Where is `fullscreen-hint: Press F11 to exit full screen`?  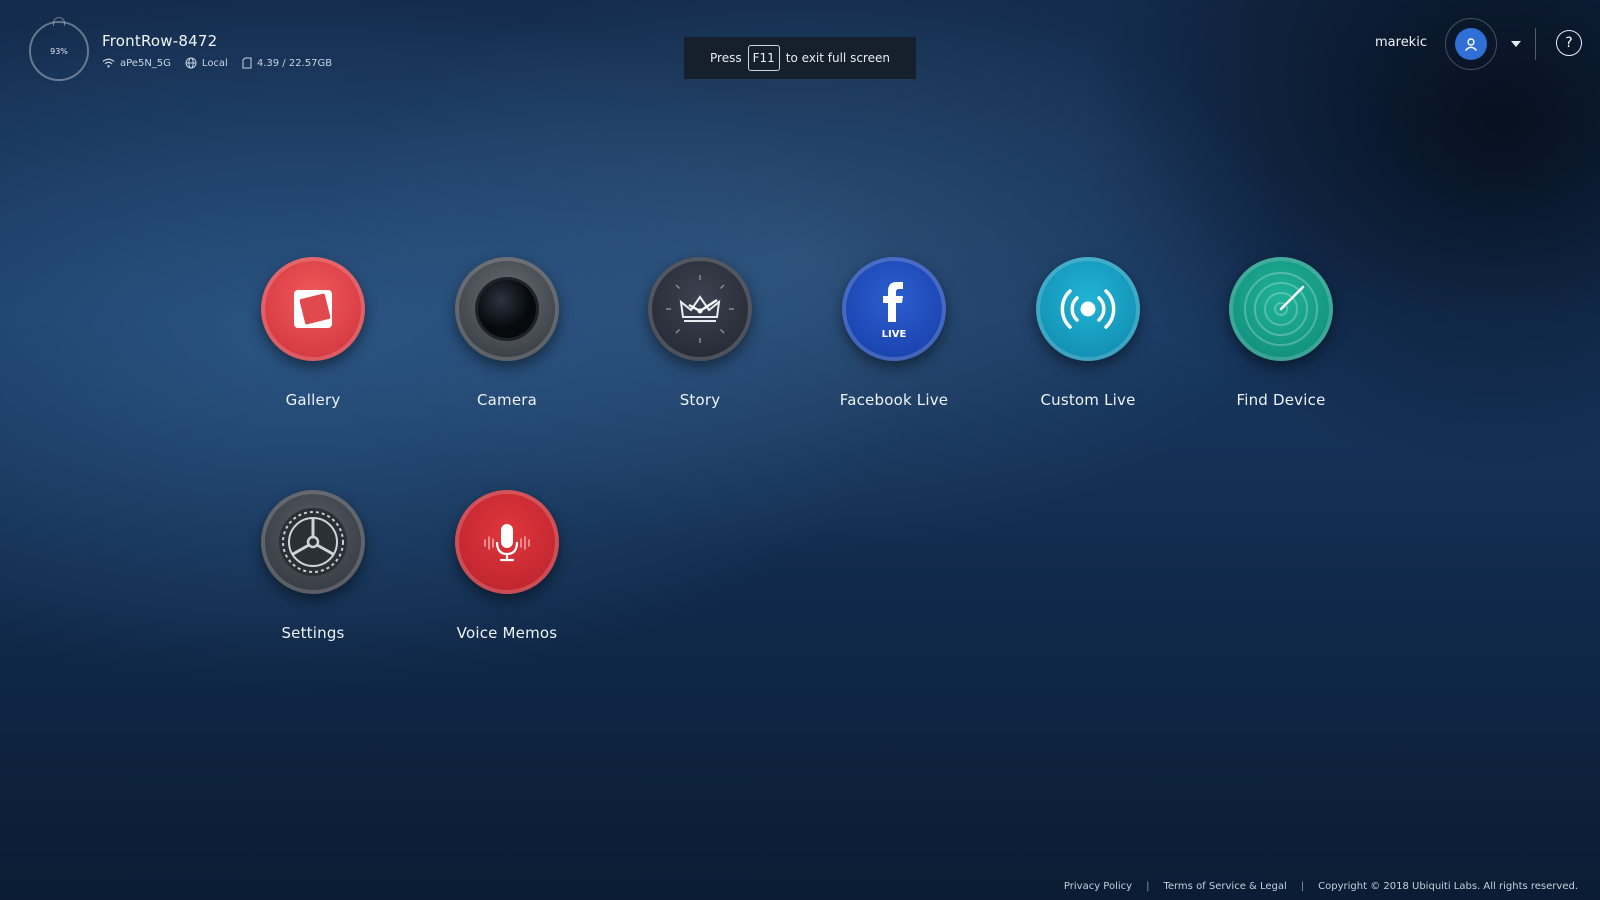 fullscreen-hint: Press F11 to exit full screen is located at coordinates (800, 58).